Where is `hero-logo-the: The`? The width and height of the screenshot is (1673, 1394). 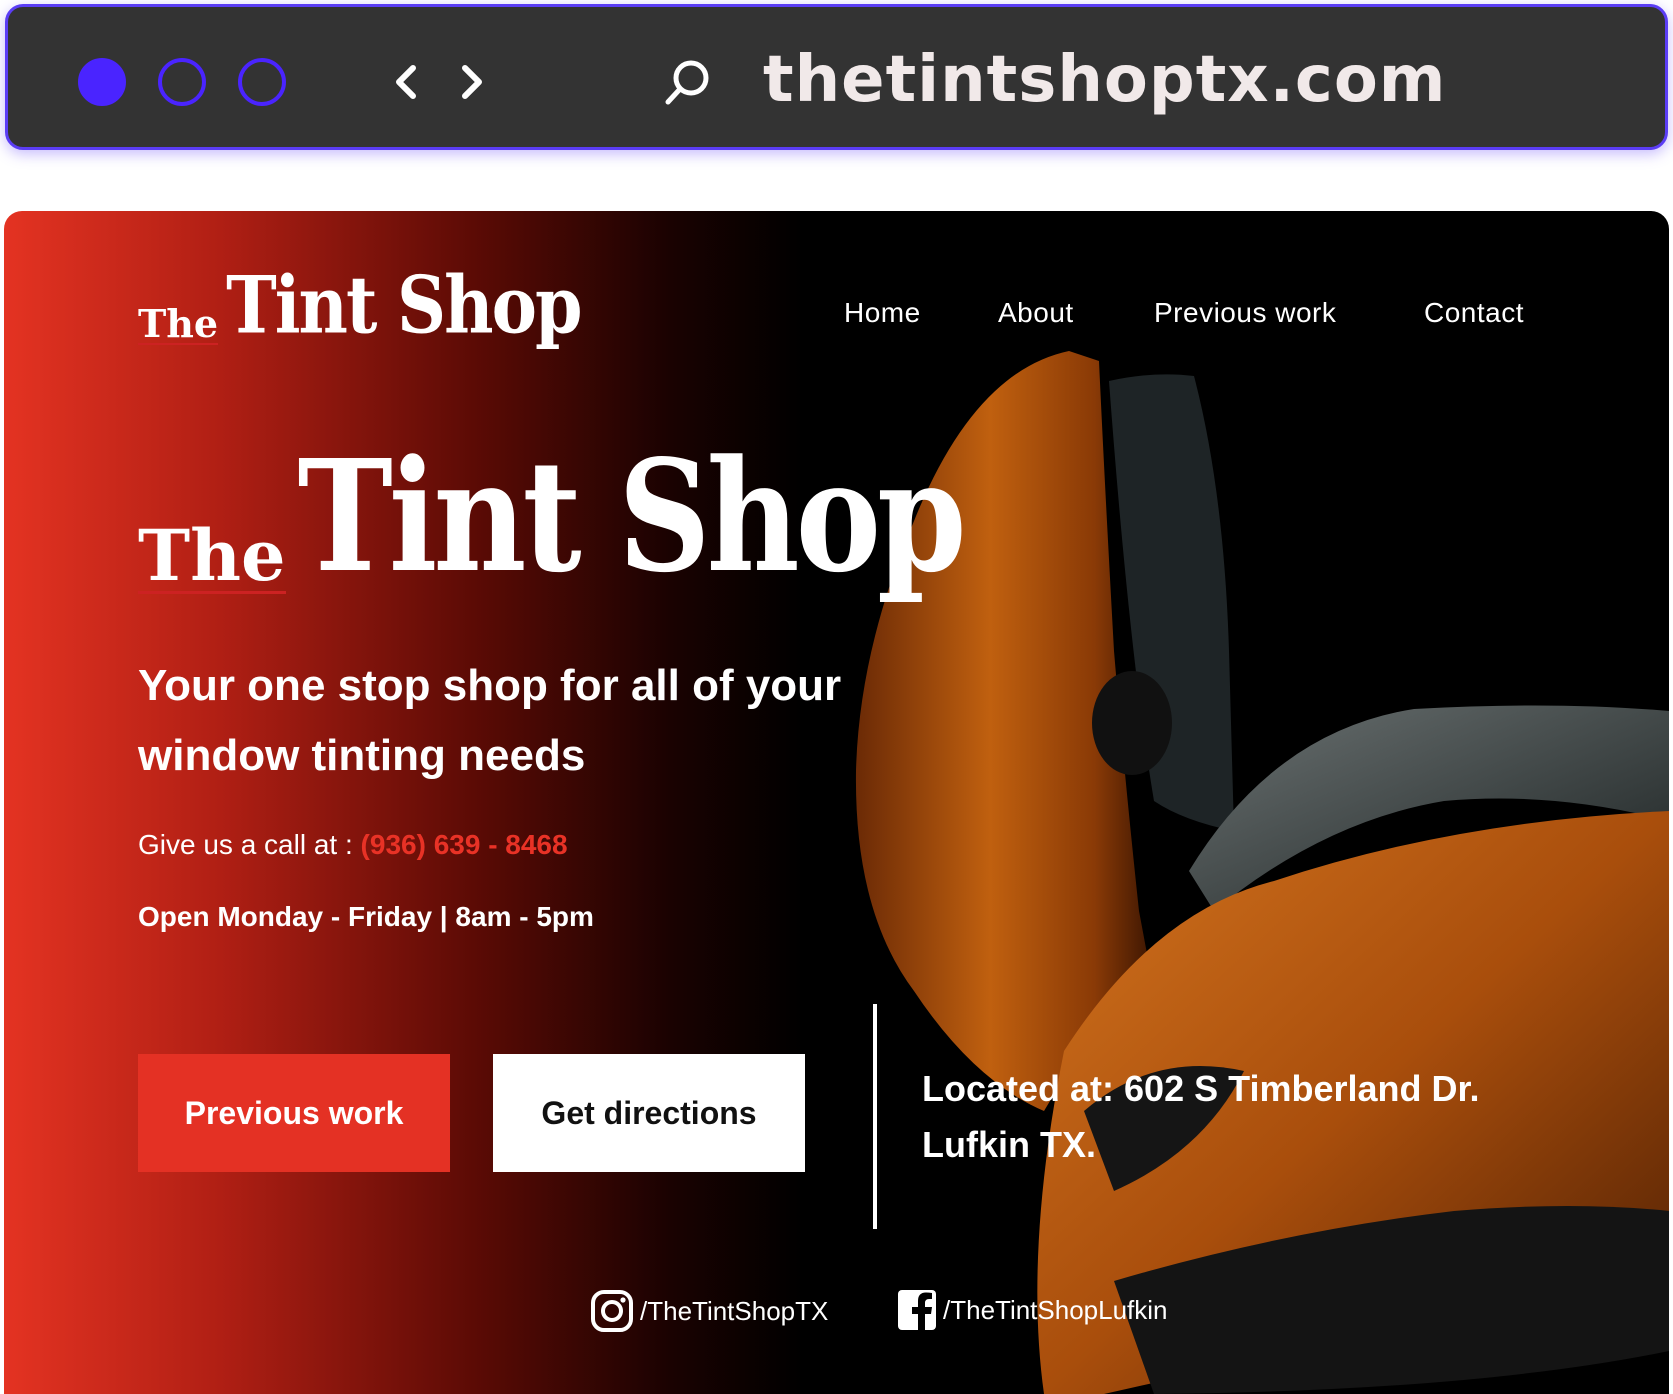 hero-logo-the: The is located at coordinates (212, 555).